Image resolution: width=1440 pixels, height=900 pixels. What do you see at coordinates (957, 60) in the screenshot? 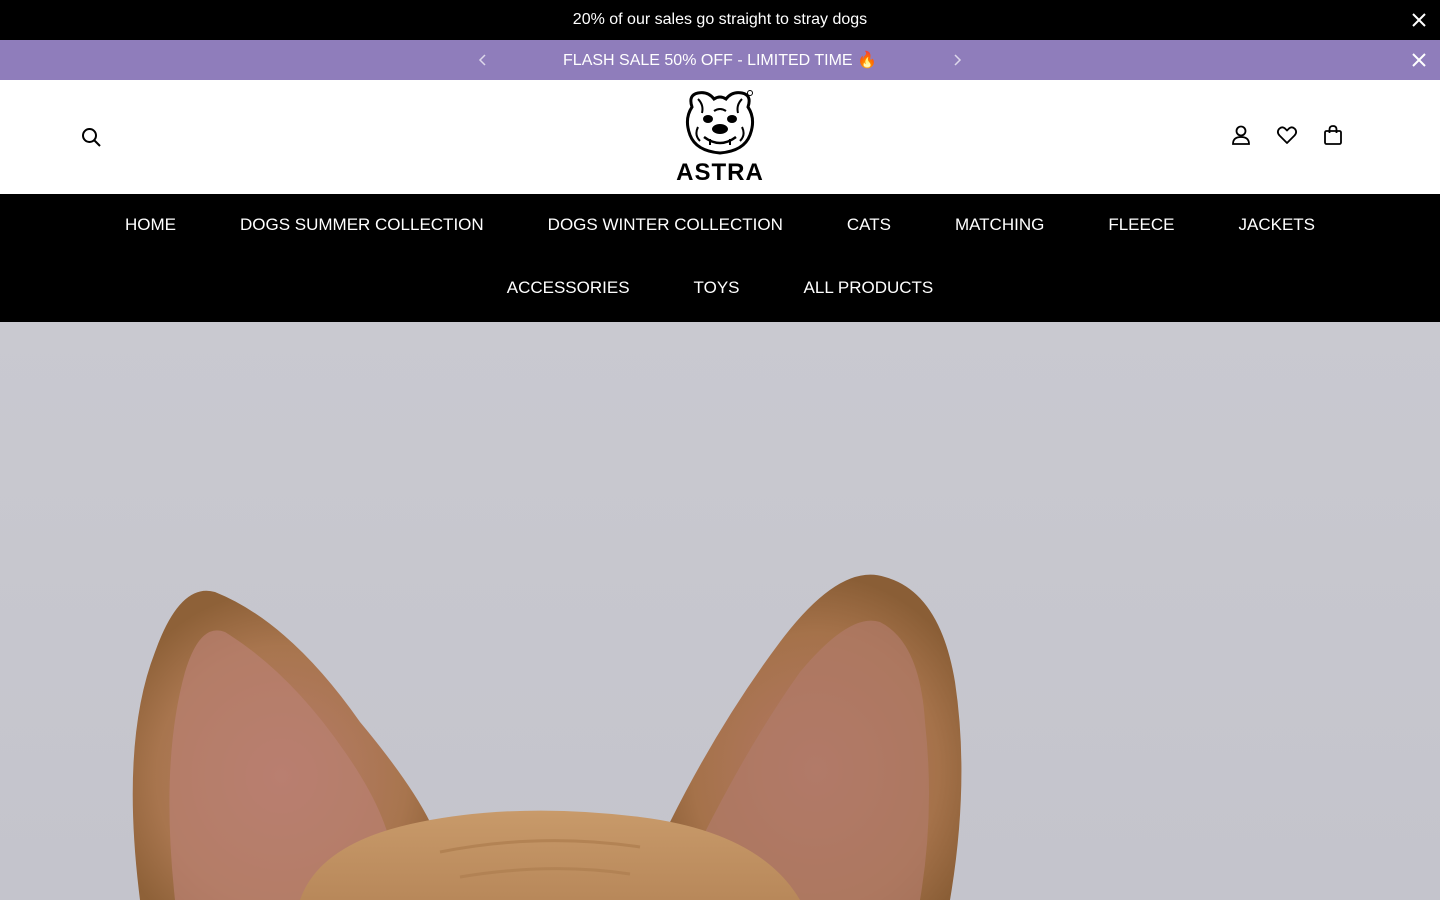
I see `chevron-right-icon` at bounding box center [957, 60].